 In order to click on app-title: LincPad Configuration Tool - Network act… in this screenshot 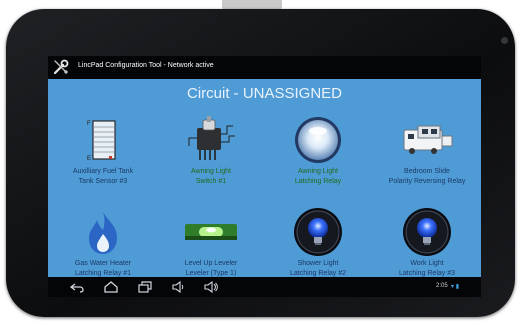, I will do `click(146, 65)`.